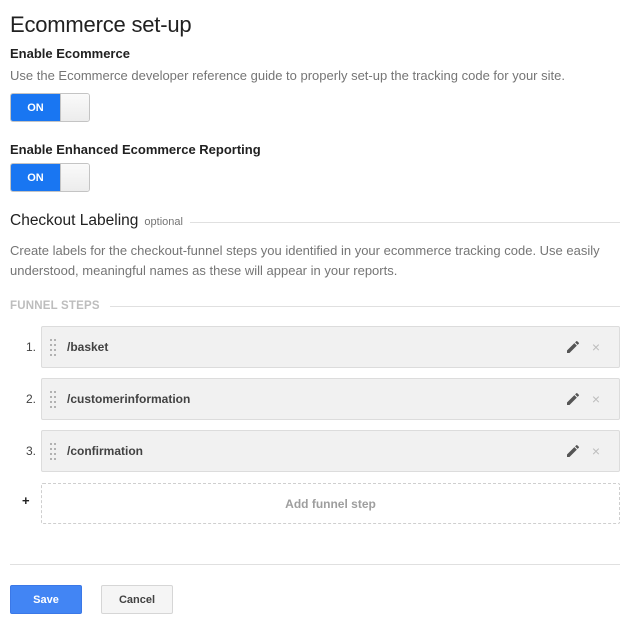  Describe the element at coordinates (101, 24) in the screenshot. I see `page-title: Ecommerce set-up` at that location.